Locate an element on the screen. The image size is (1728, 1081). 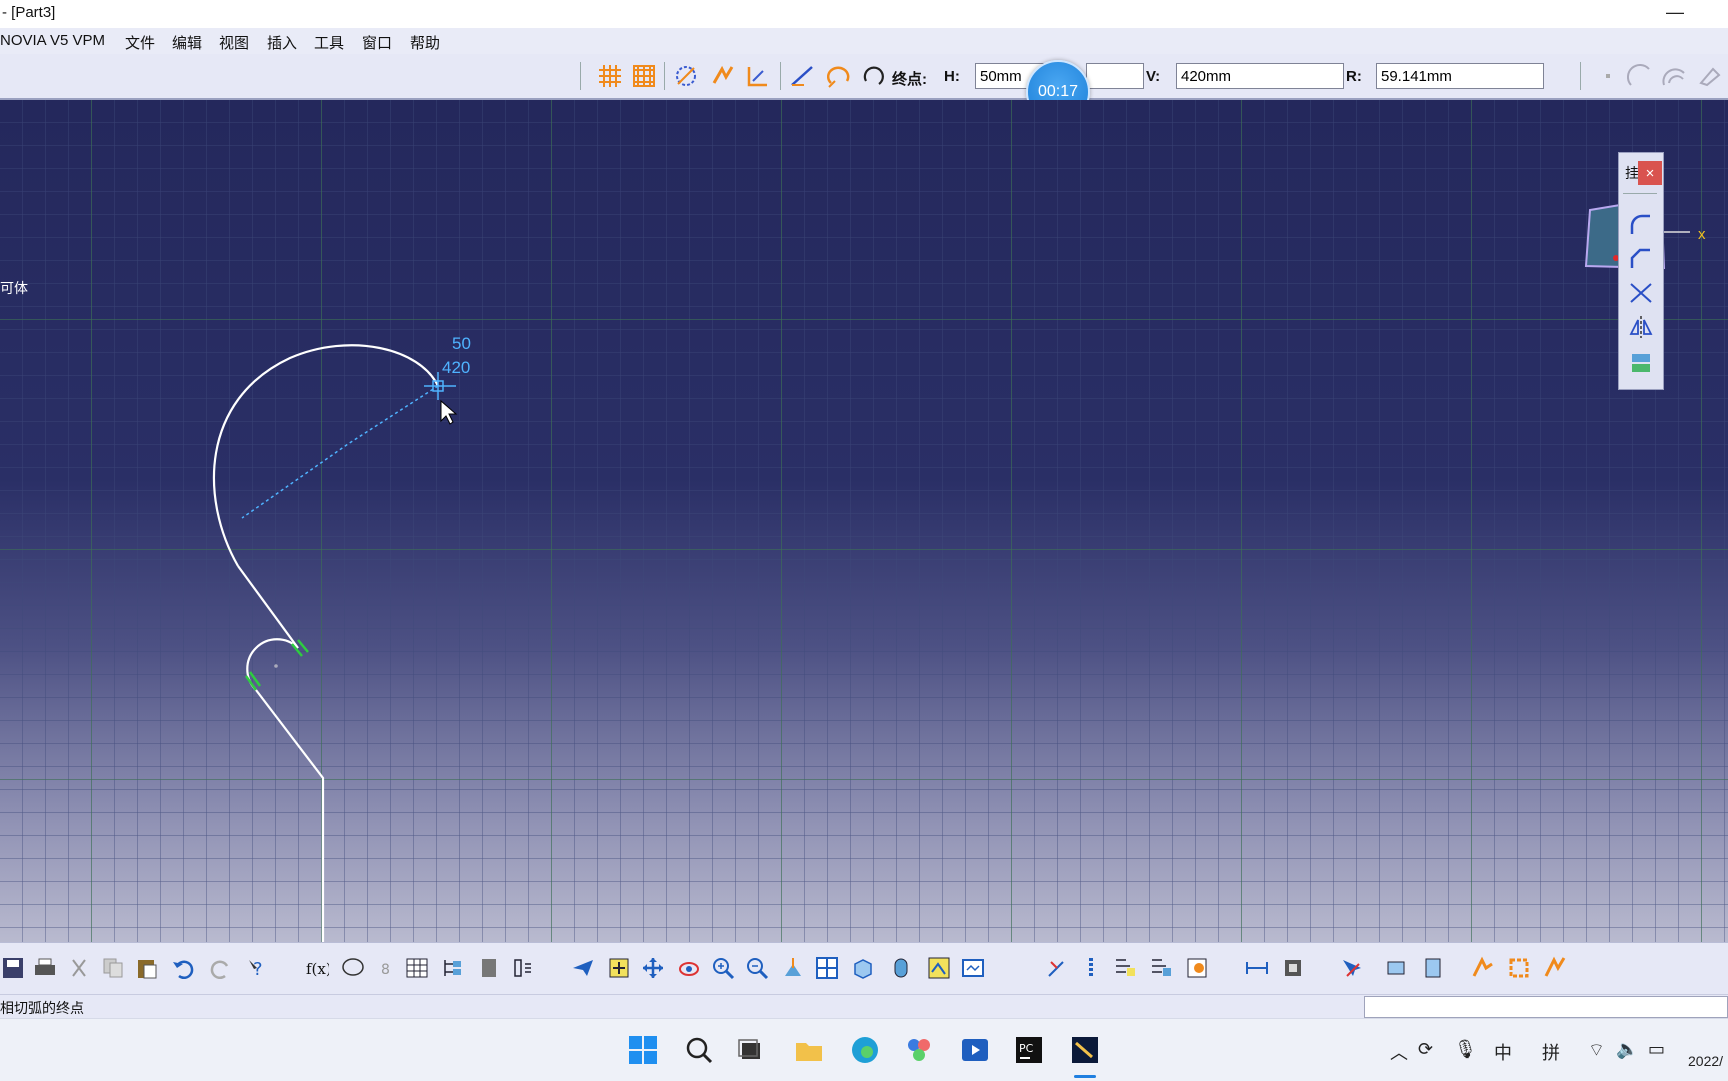
output-feature-icon is located at coordinates (1161, 968).